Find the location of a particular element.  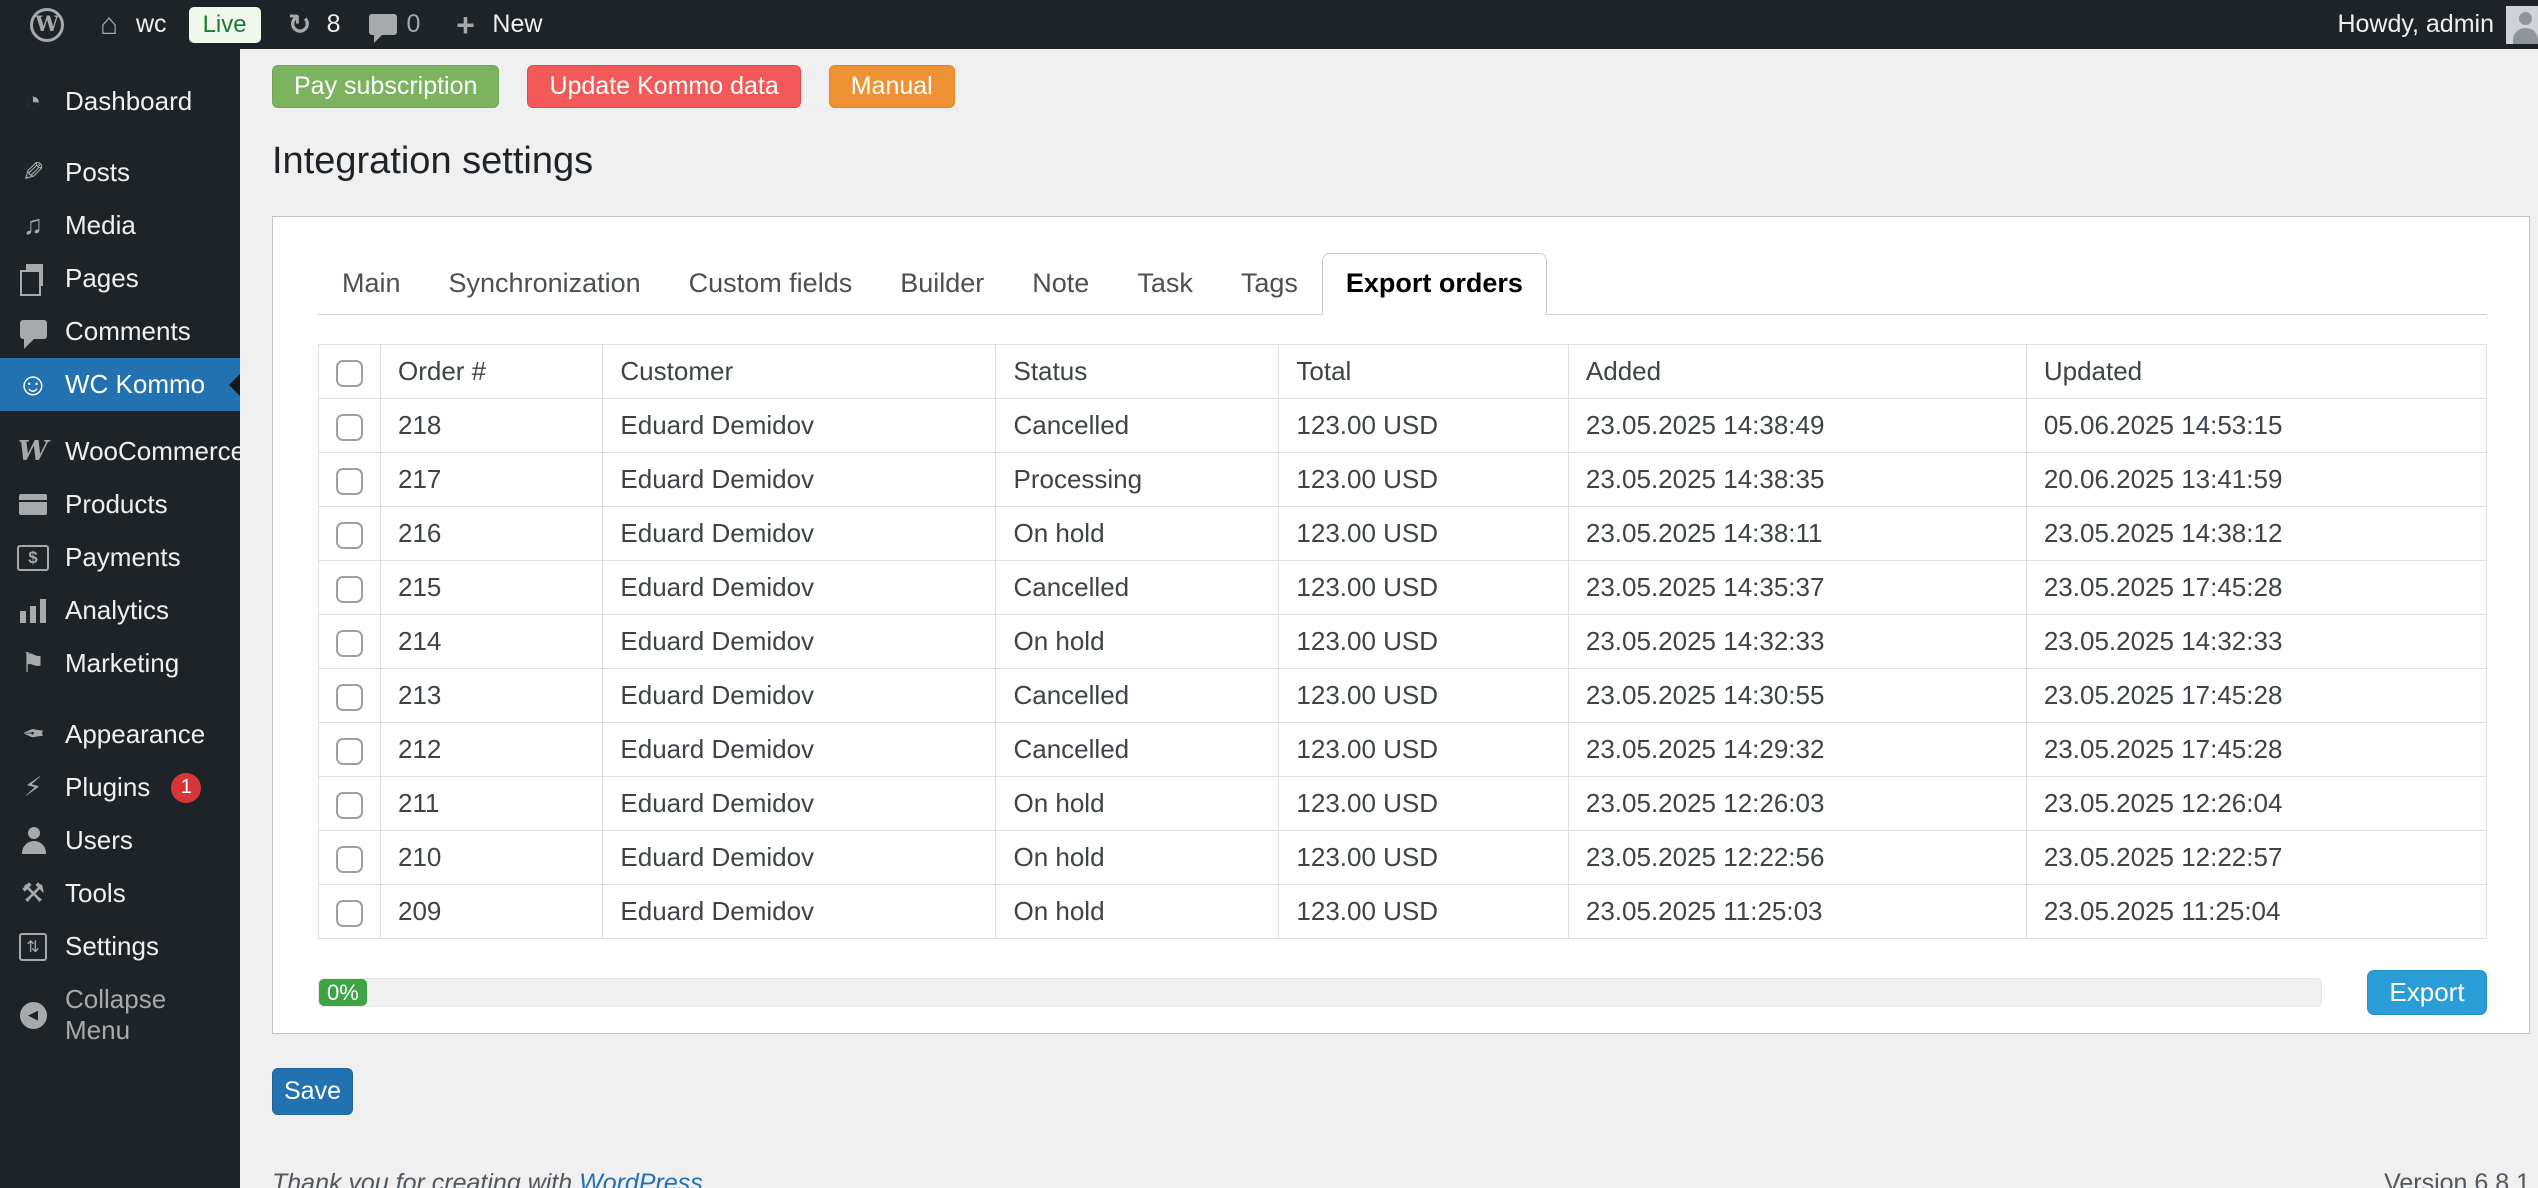

sidebar-item-appearance: Appearance is located at coordinates (120, 734).